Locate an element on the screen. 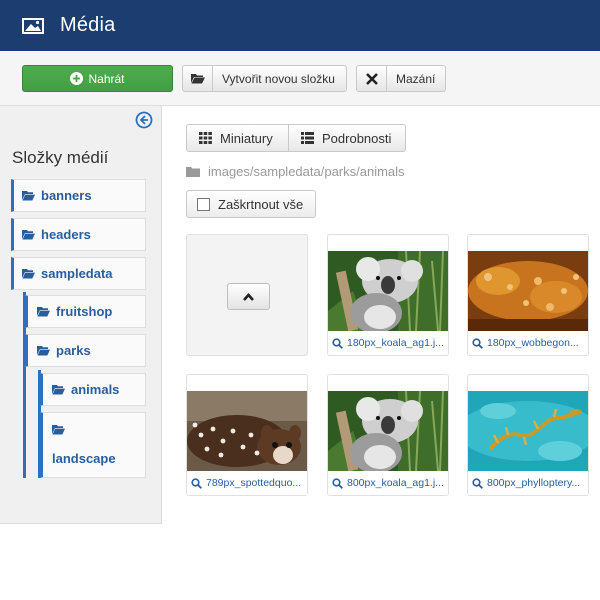 Image resolution: width=600 pixels, height=600 pixels. folder-label: sampledata is located at coordinates (77, 273).